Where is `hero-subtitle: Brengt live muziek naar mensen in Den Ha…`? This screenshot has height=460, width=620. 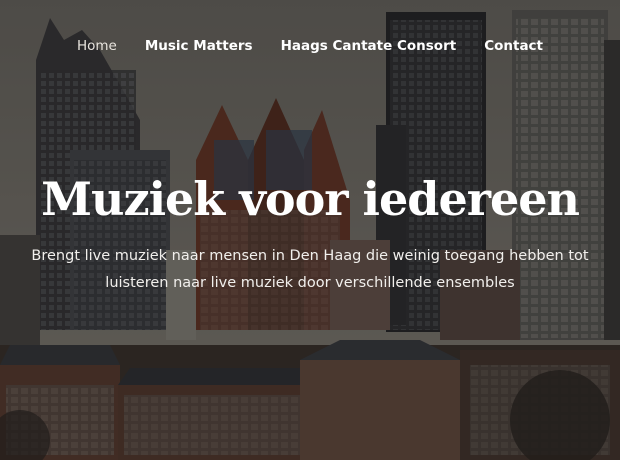
hero-subtitle: Brengt live muziek naar mensen in Den Ha… is located at coordinates (310, 269).